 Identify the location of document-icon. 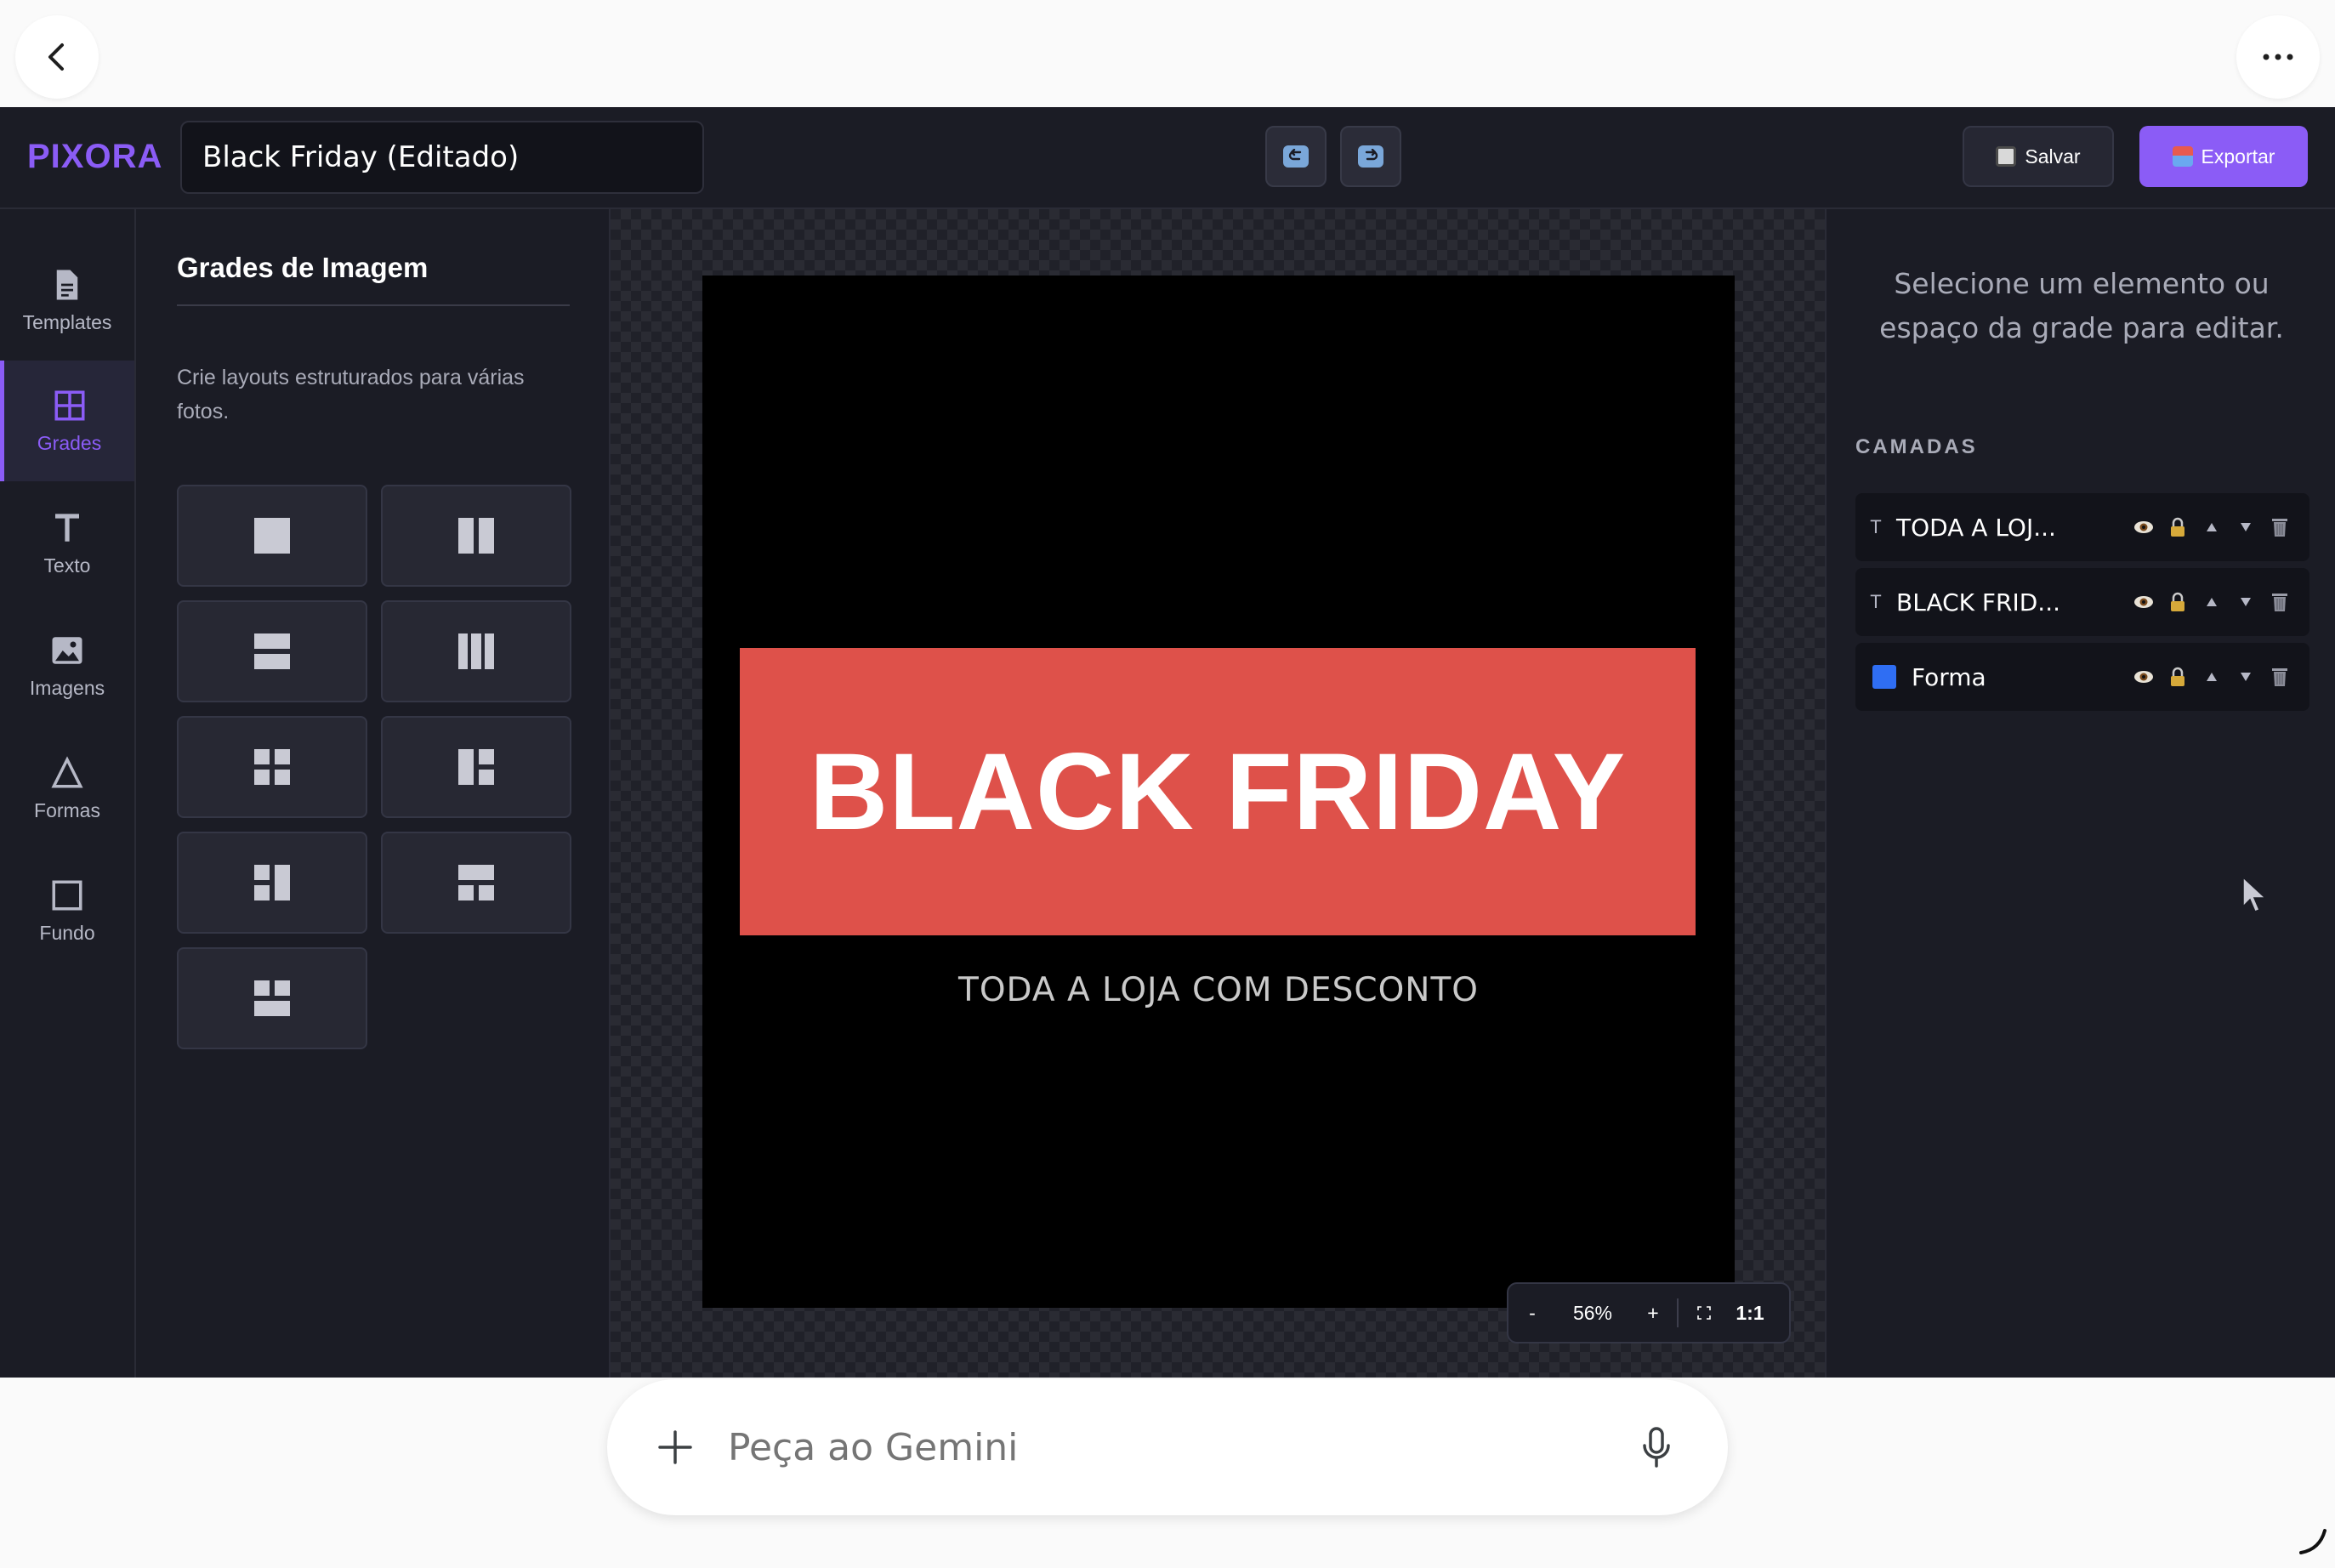
(67, 284).